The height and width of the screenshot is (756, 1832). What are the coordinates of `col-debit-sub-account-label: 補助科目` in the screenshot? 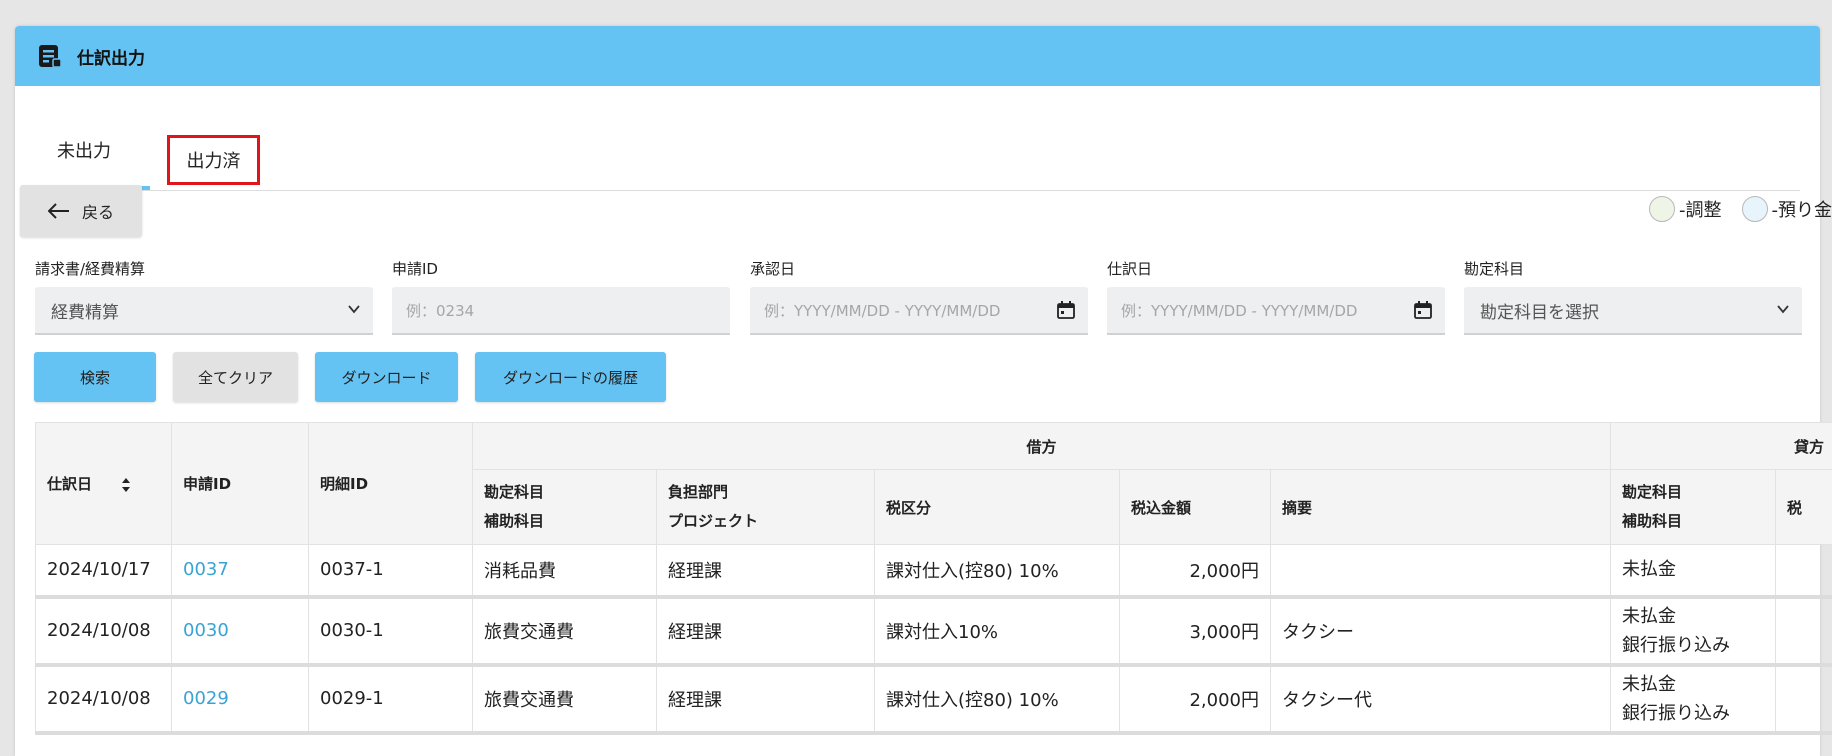 It's located at (564, 521).